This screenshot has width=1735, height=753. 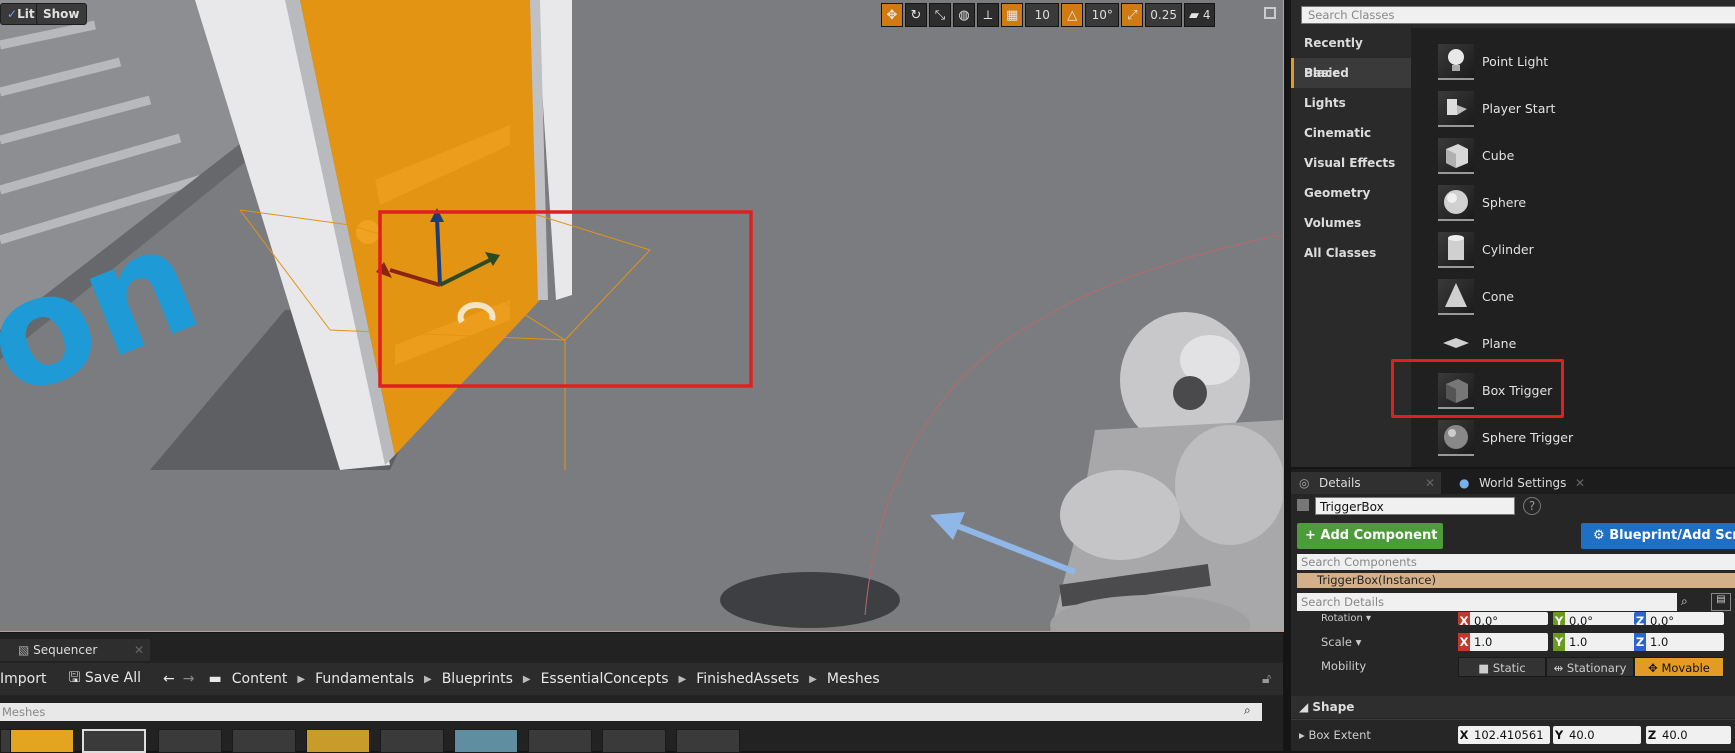 What do you see at coordinates (1679, 642) in the screenshot?
I see `scale-z-field: Z 1.0` at bounding box center [1679, 642].